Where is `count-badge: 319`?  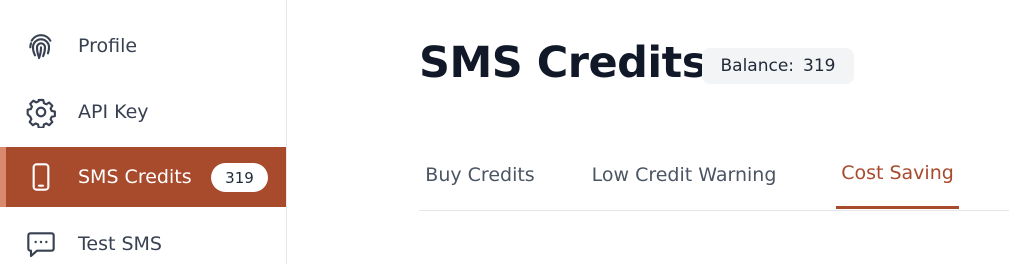
count-badge: 319 is located at coordinates (239, 177).